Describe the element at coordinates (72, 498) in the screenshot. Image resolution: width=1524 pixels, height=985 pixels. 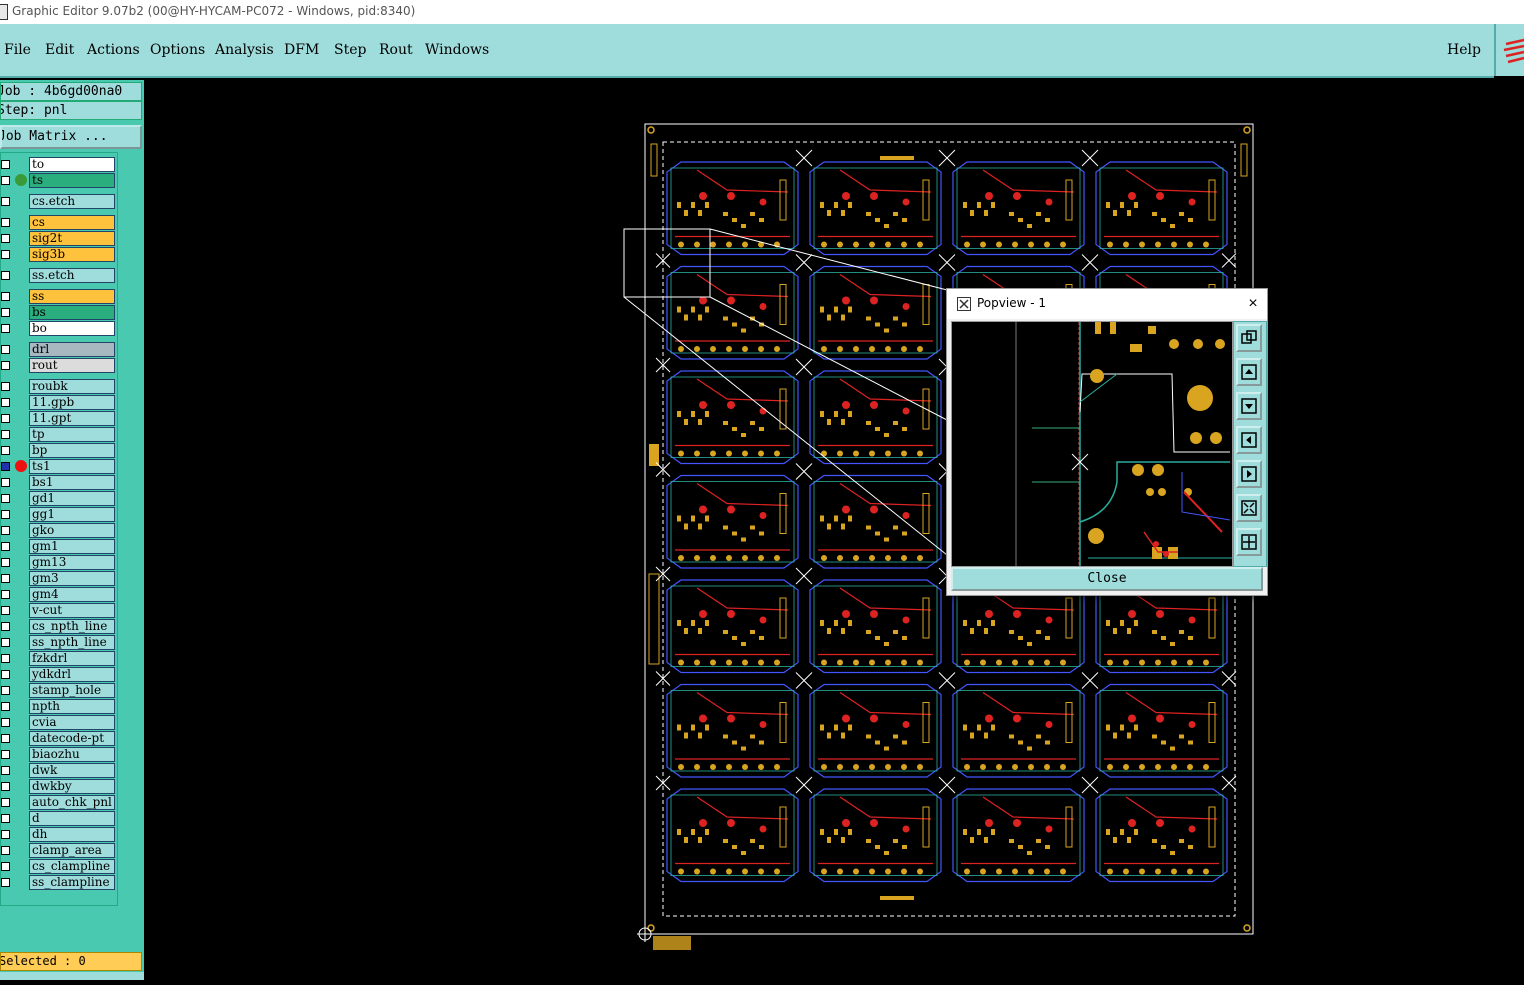
I see `layer-name: gd1` at that location.